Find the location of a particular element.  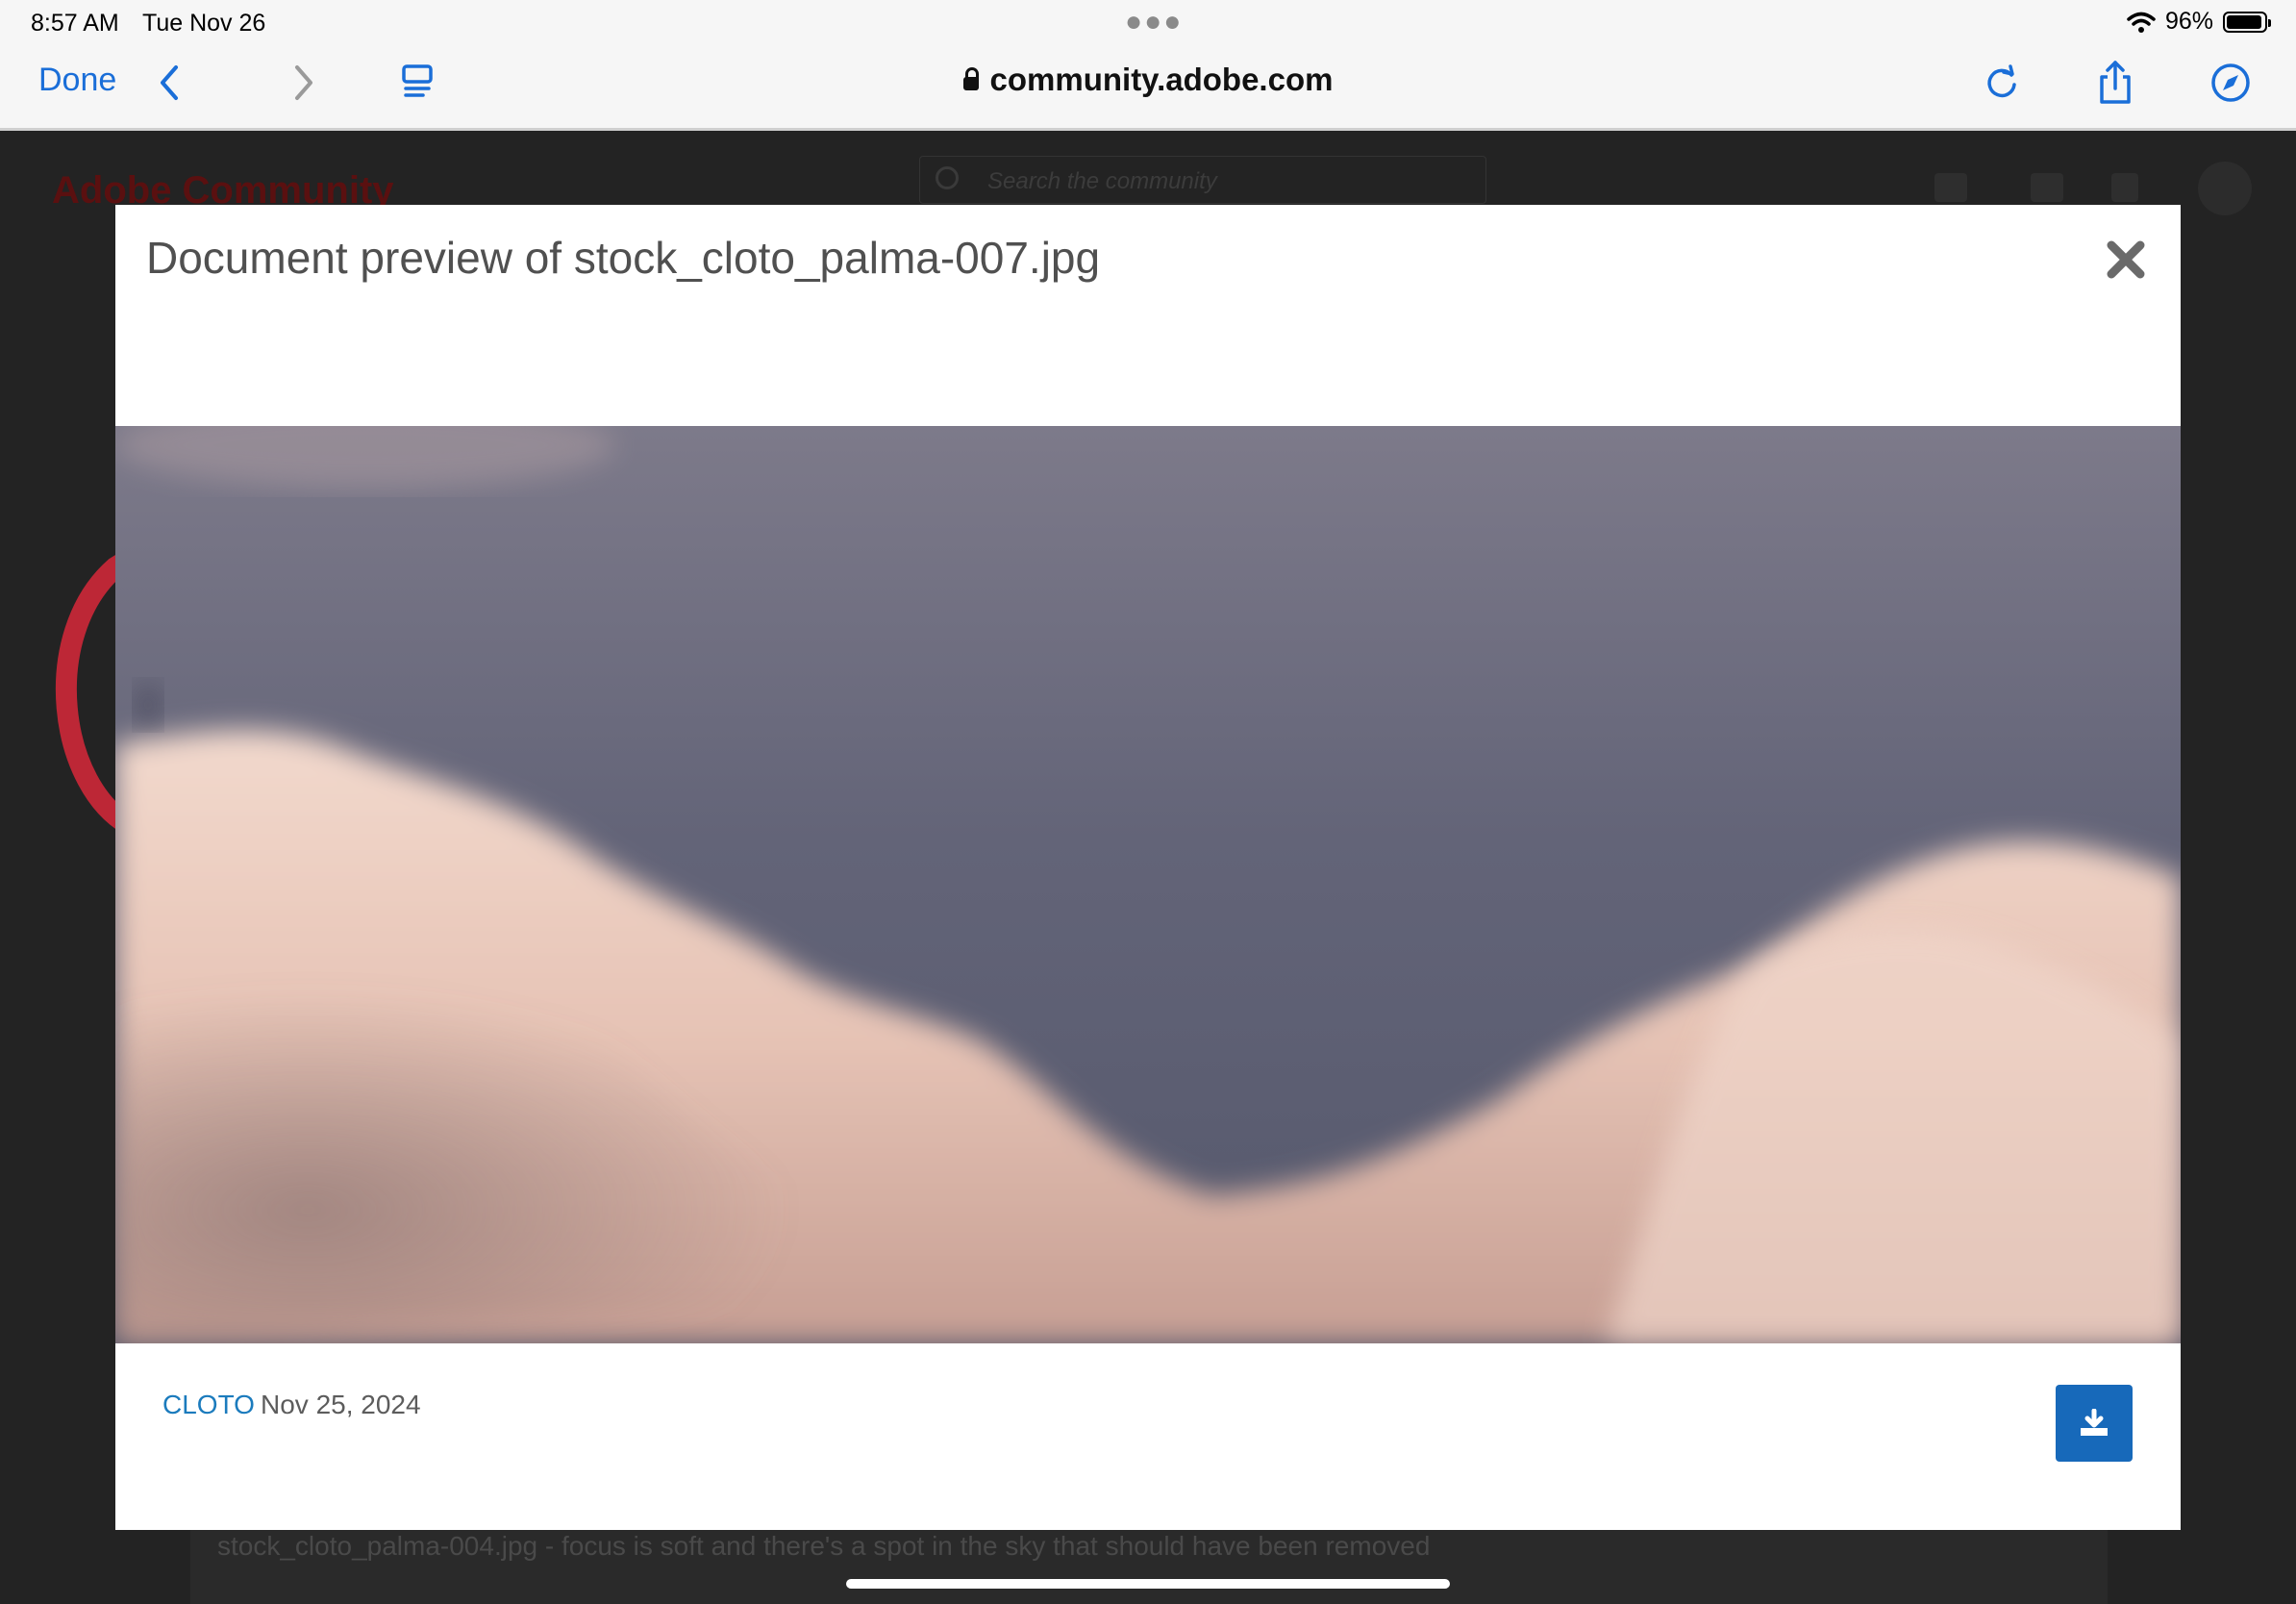

download-button is located at coordinates (2094, 1423).